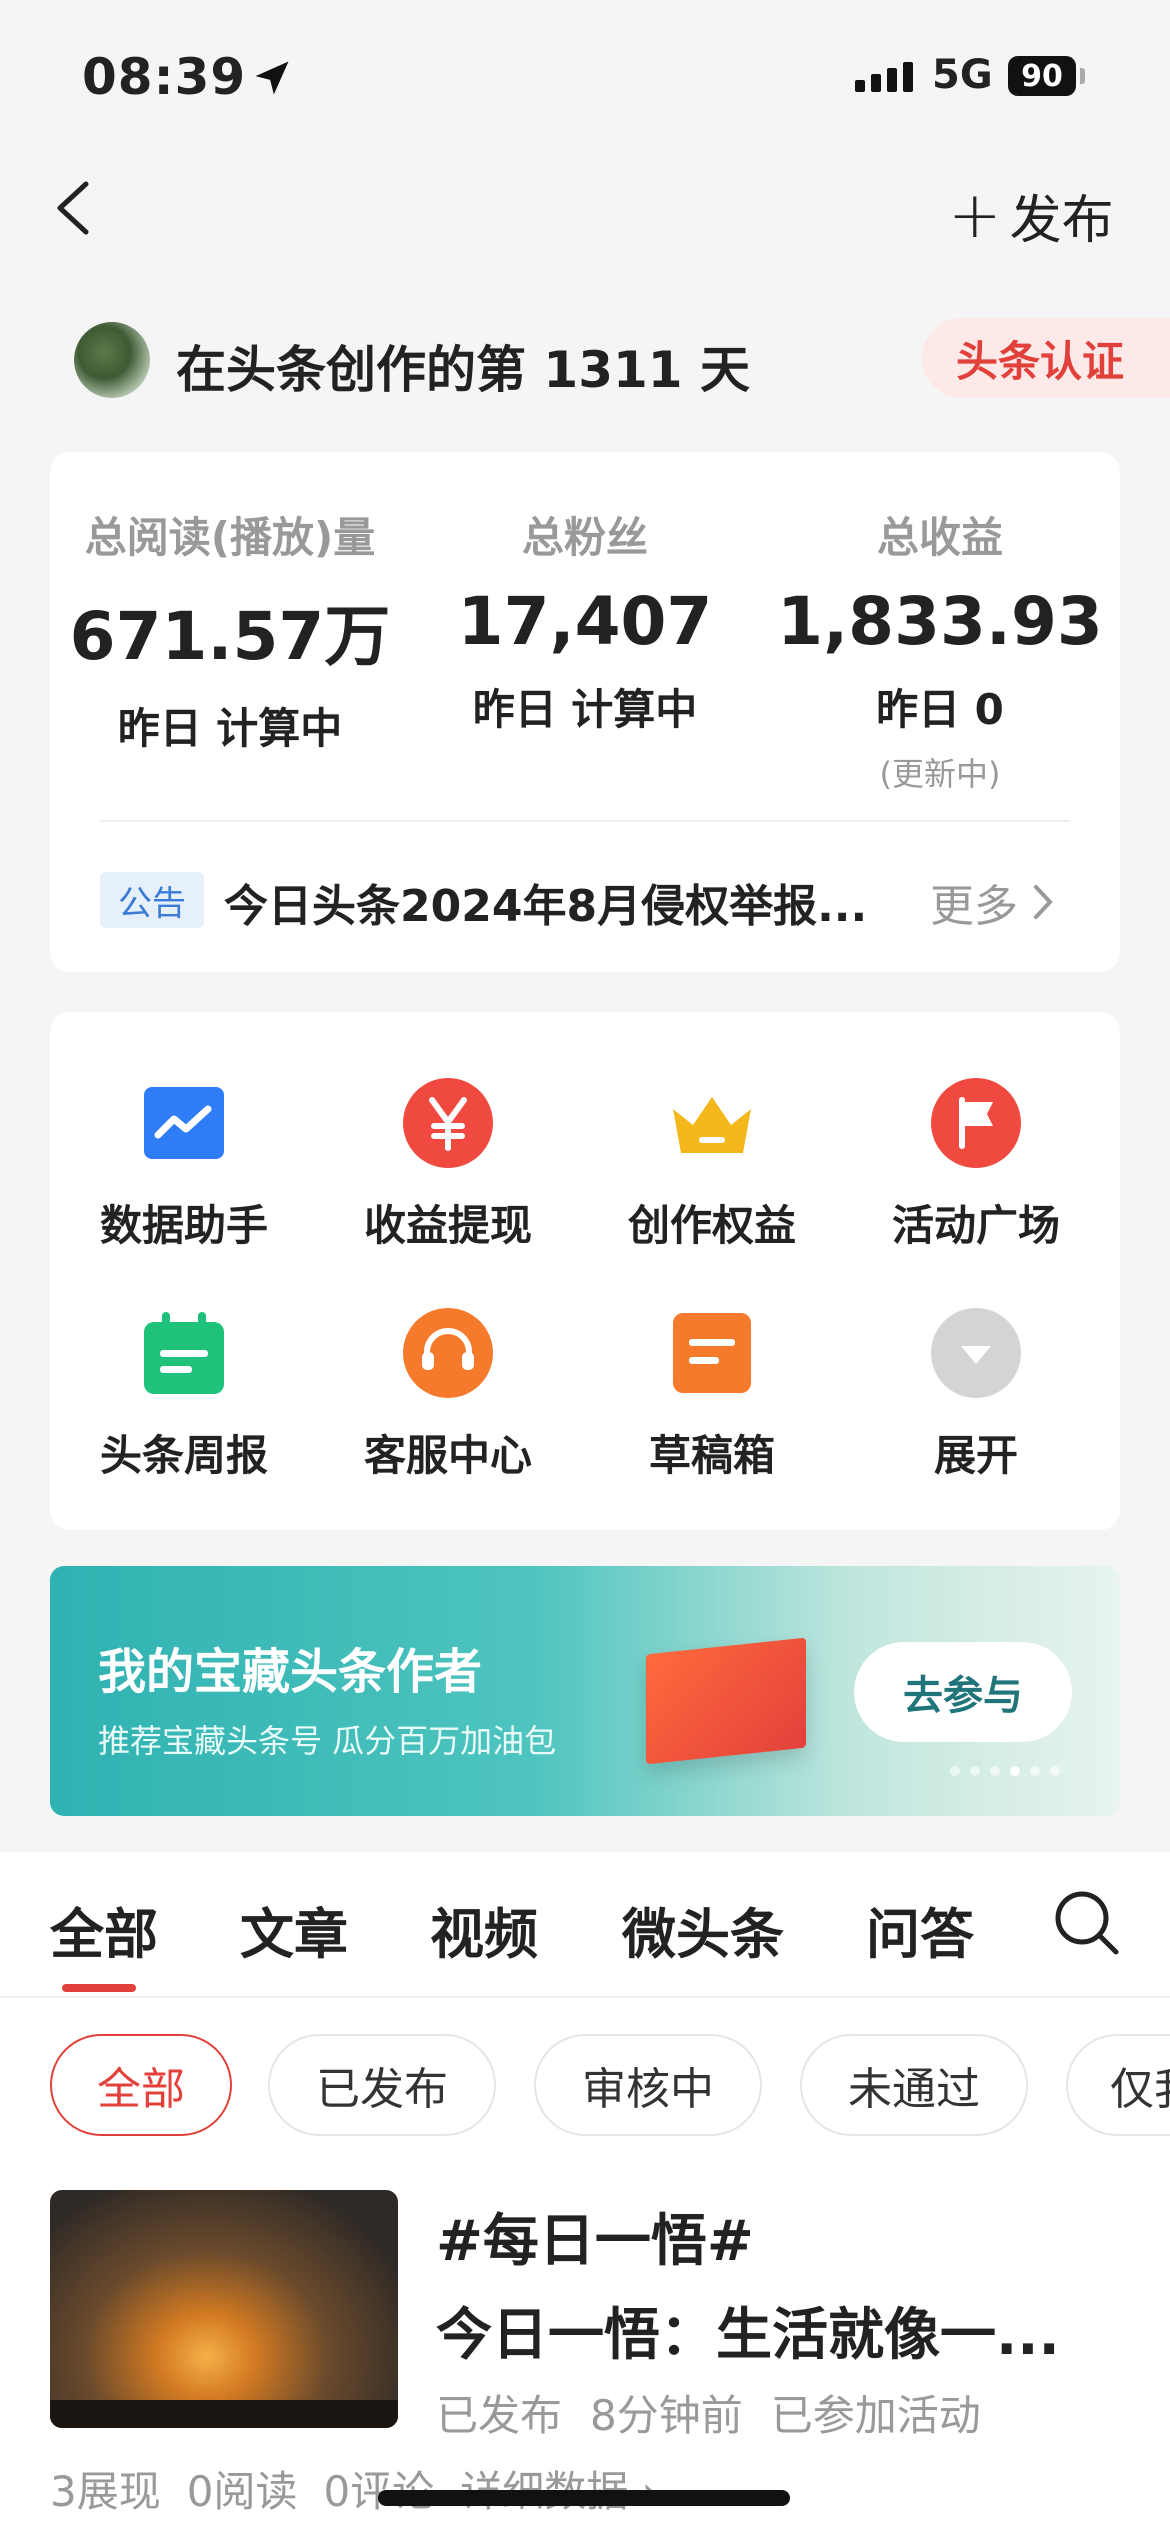  What do you see at coordinates (294, 1929) in the screenshot?
I see `tab-articles: 文章` at bounding box center [294, 1929].